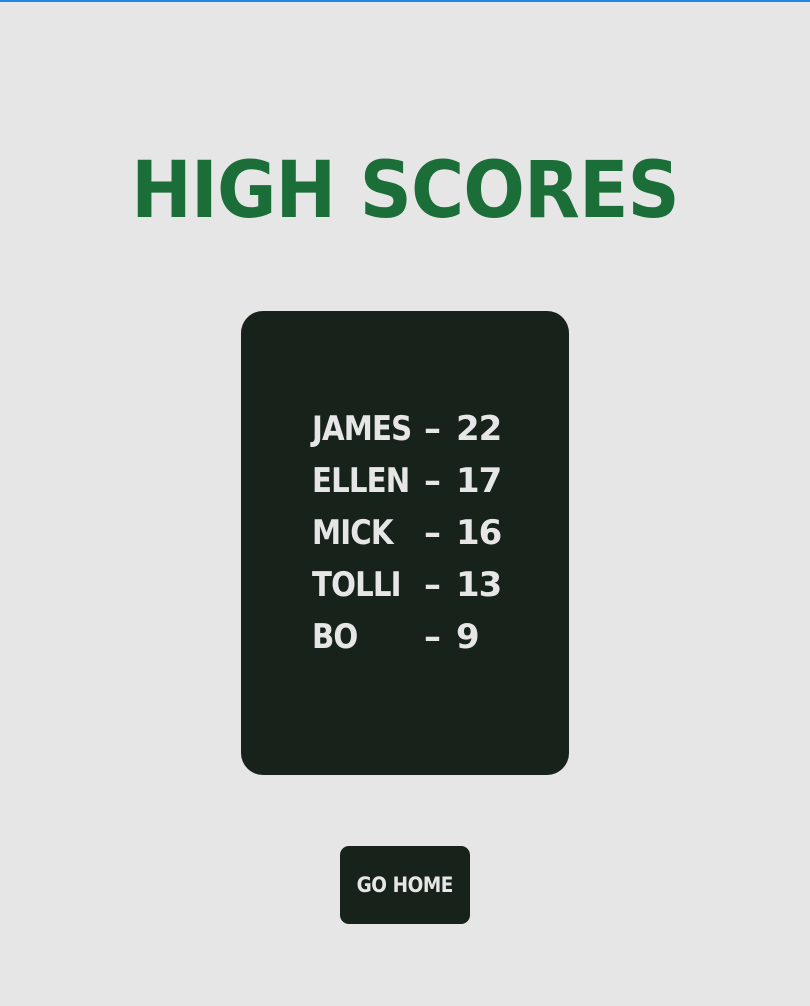 This screenshot has width=810, height=1006. What do you see at coordinates (479, 481) in the screenshot?
I see `player-score: 17` at bounding box center [479, 481].